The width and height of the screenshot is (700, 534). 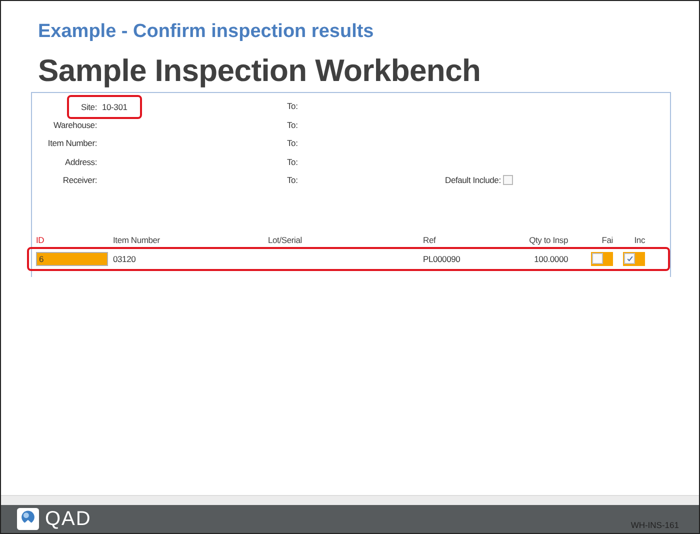 I want to click on table-cell-text: 03120, so click(x=125, y=259).